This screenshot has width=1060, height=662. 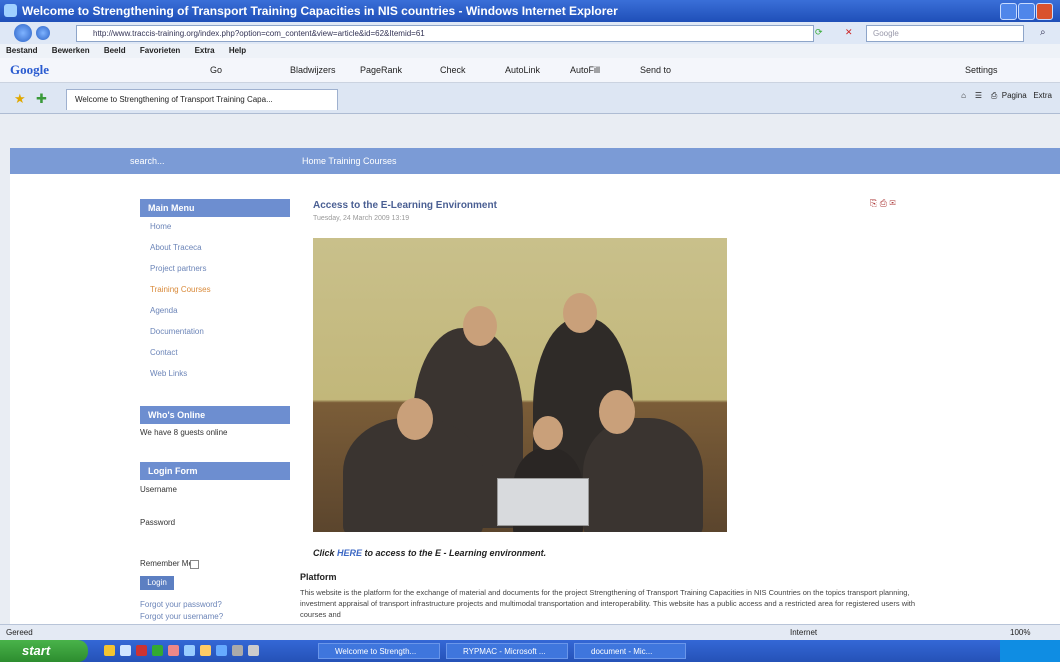 I want to click on username-label: Username, so click(x=158, y=489).